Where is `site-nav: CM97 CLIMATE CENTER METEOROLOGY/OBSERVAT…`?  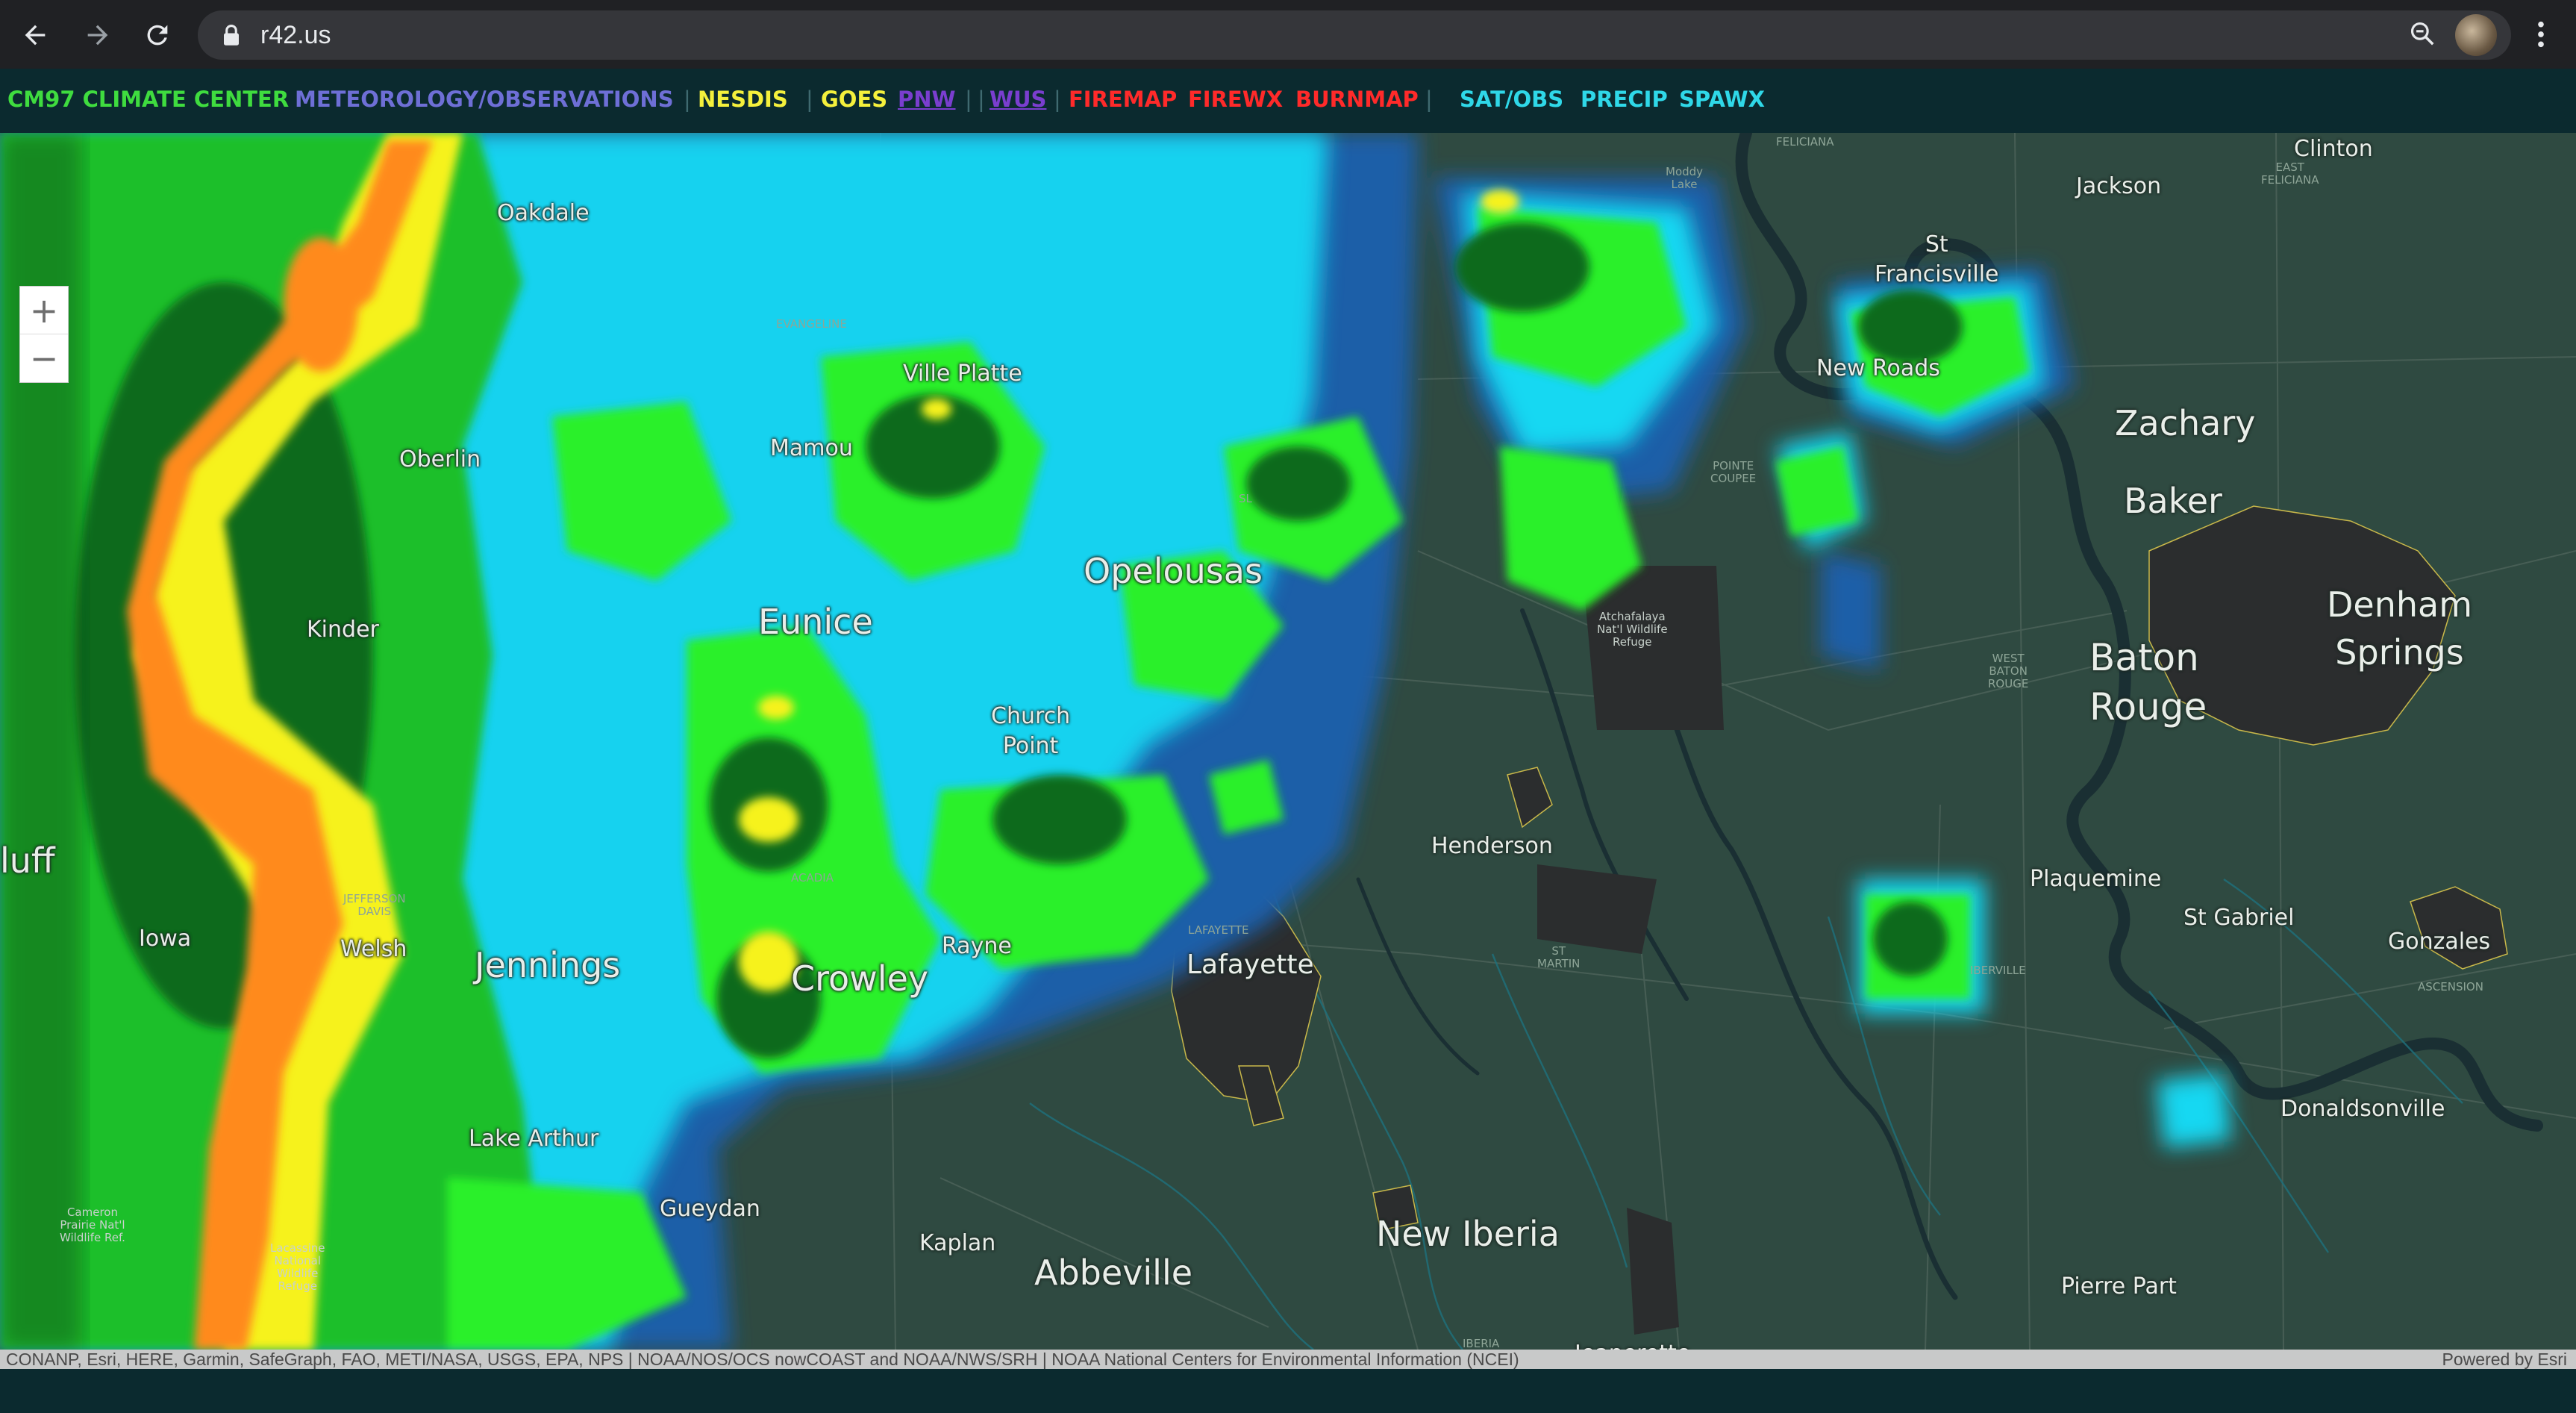
site-nav: CM97 CLIMATE CENTER METEOROLOGY/OBSERVAT… is located at coordinates (1288, 101).